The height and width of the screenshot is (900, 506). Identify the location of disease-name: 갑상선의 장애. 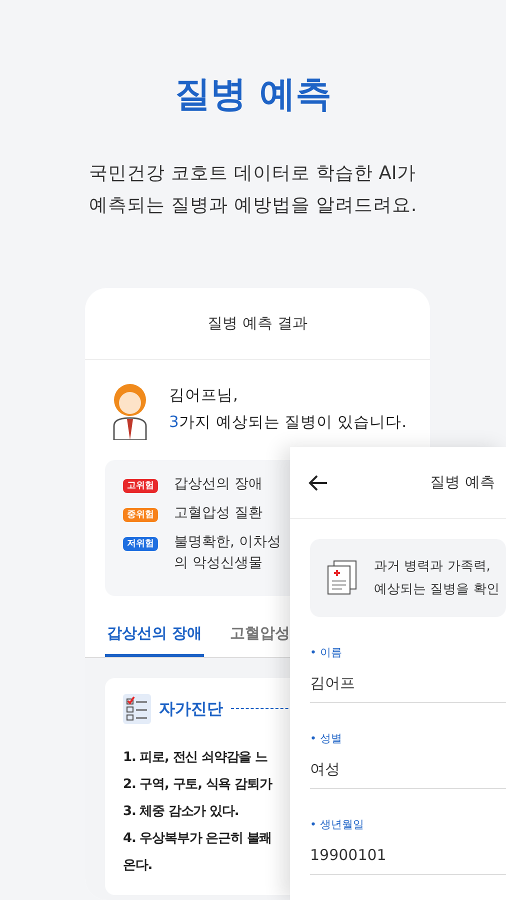
(218, 484).